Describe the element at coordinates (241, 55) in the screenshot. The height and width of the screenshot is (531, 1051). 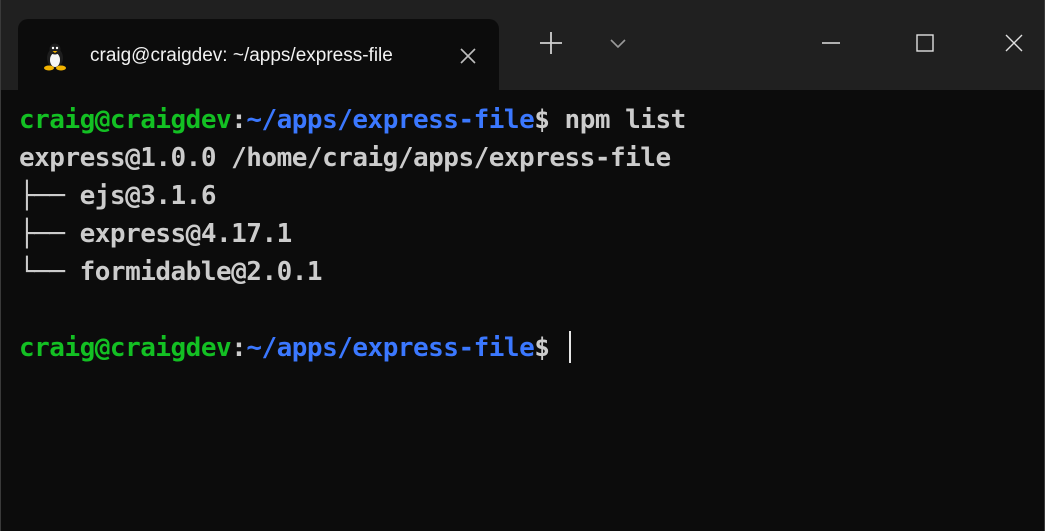
I see `tab-title: craig@craigdev: ~/apps/express-file` at that location.